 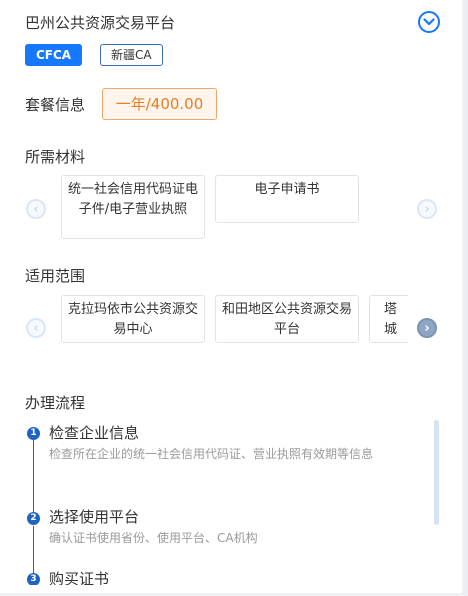 I want to click on step-number: 3, so click(x=33, y=579).